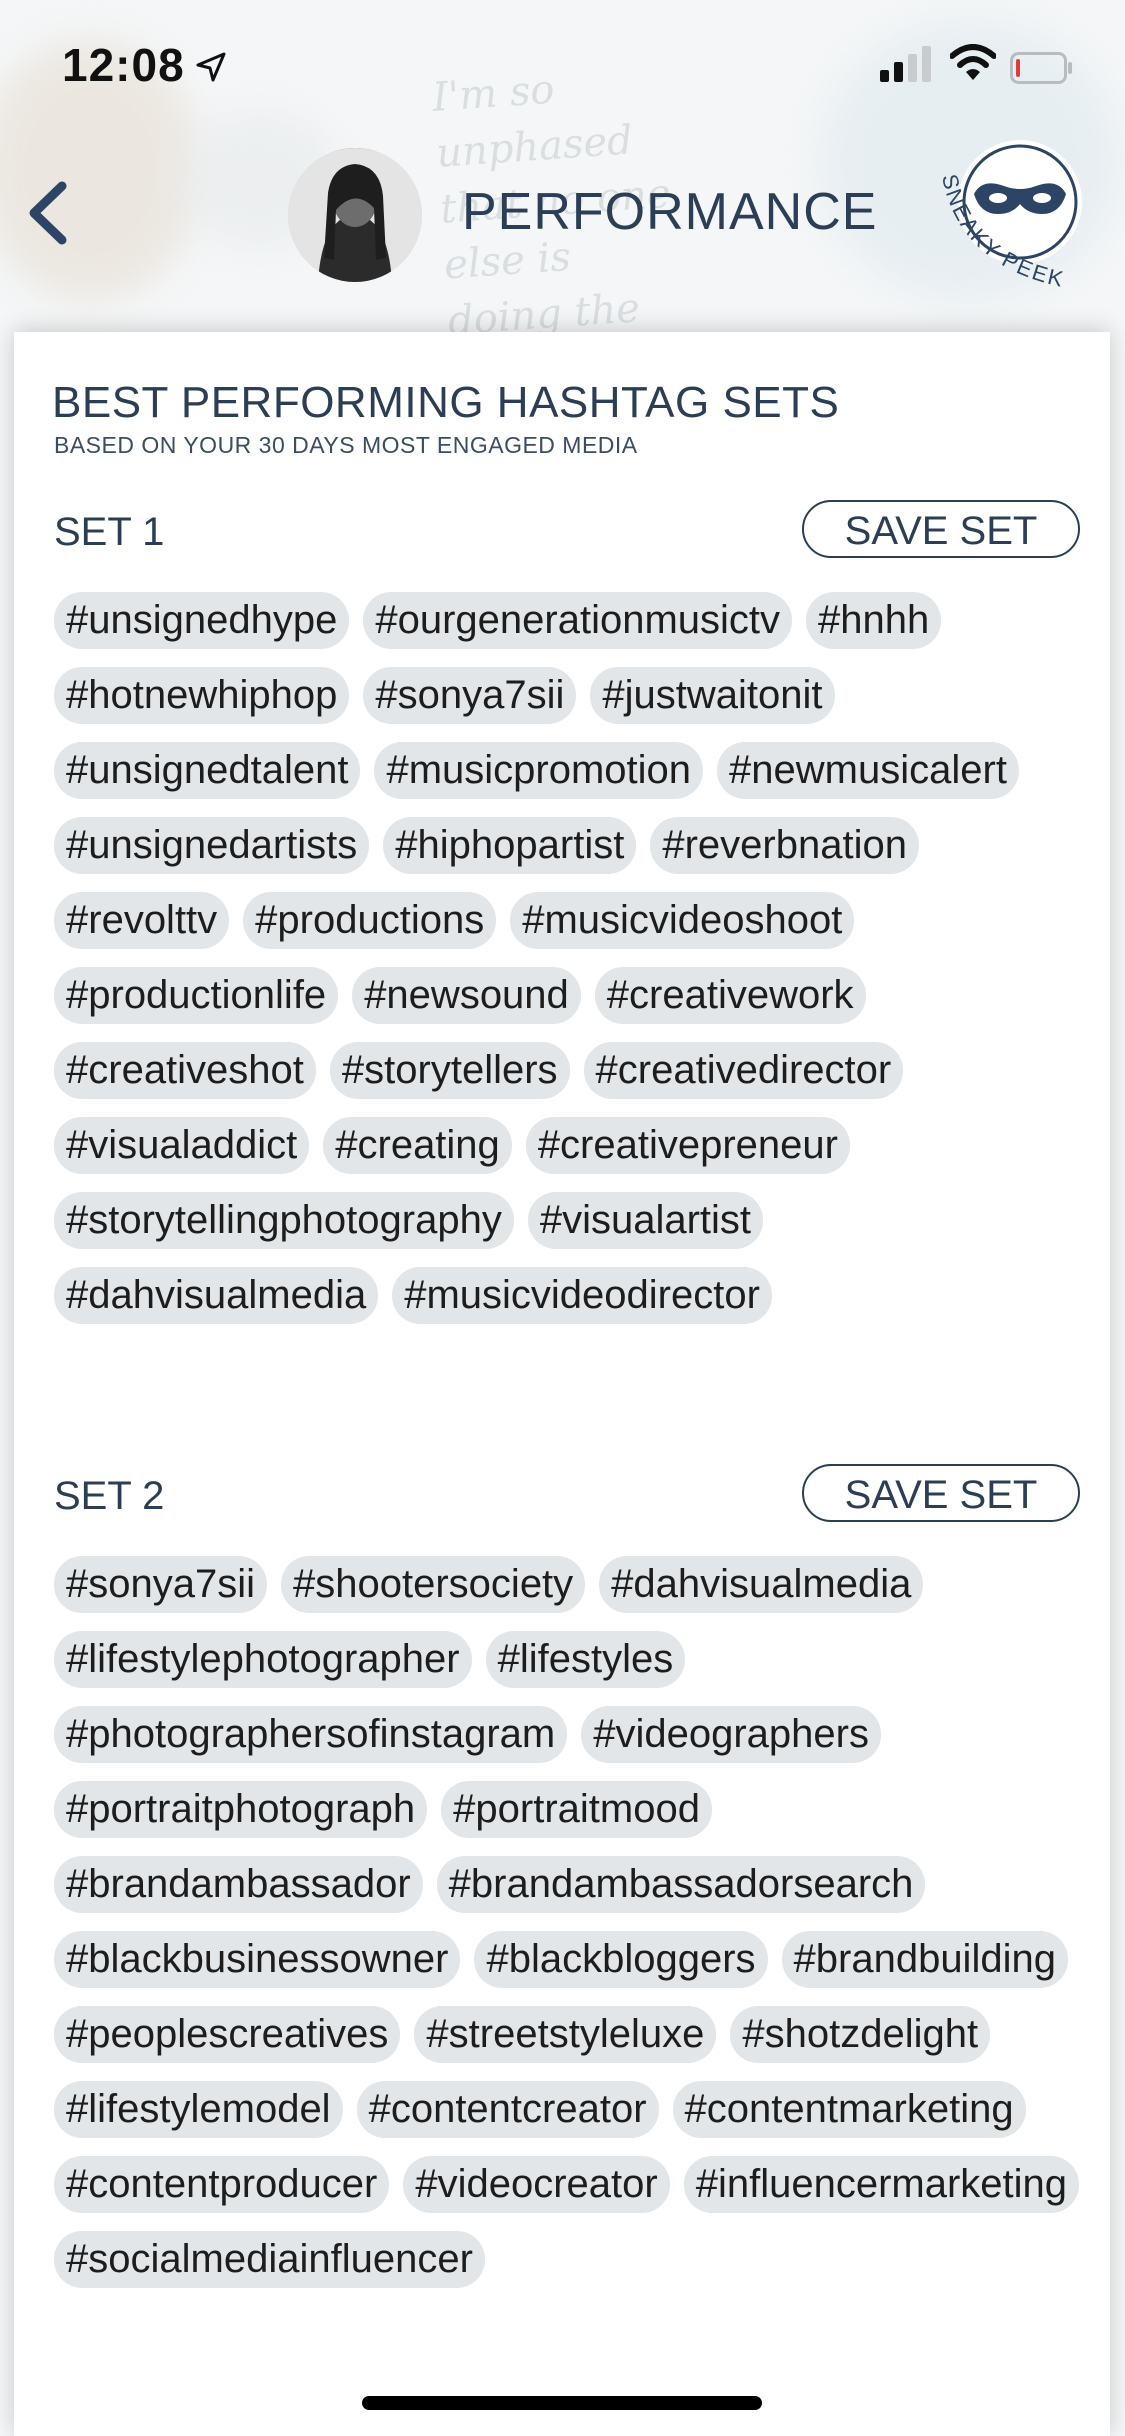 The width and height of the screenshot is (1125, 2436). What do you see at coordinates (284, 1220) in the screenshot?
I see `hashtag-chip: #storytellingphotography` at bounding box center [284, 1220].